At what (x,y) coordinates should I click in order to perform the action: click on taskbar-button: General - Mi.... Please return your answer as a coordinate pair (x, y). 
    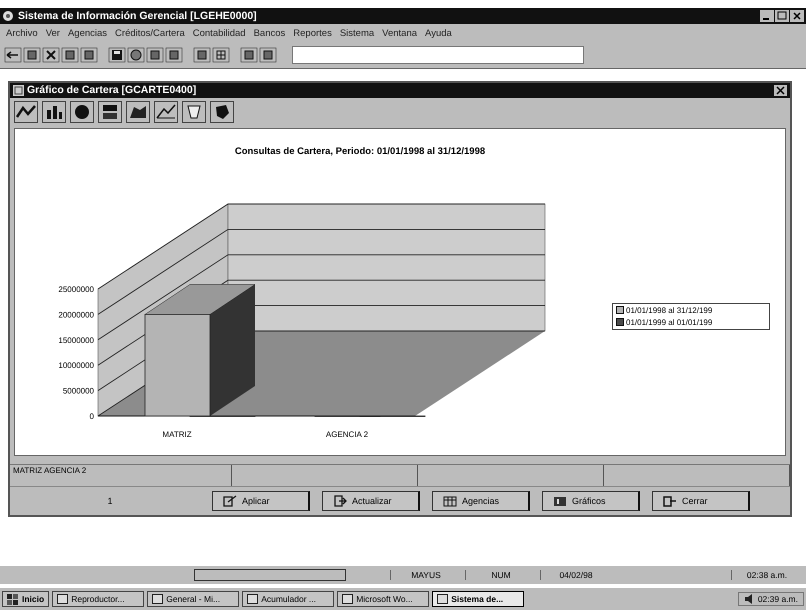
    Looking at the image, I should click on (193, 599).